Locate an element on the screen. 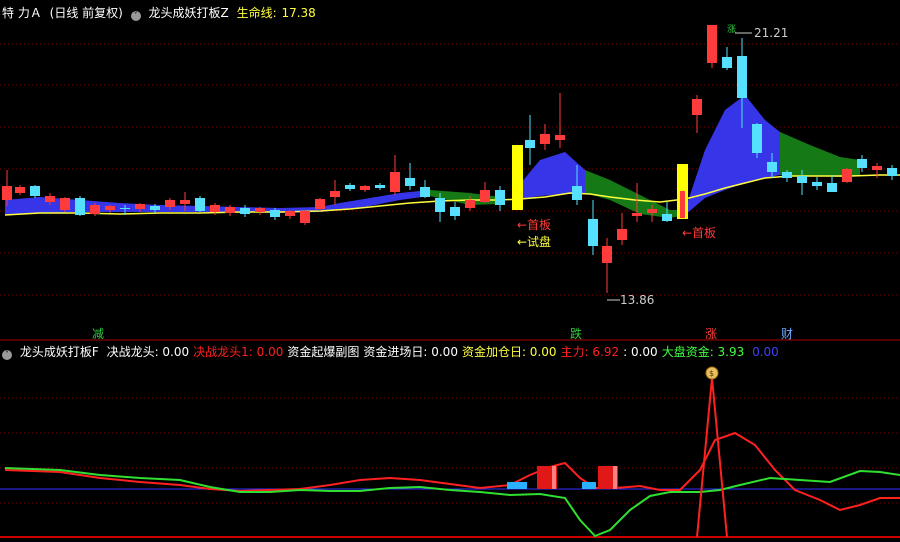 This screenshot has height=542, width=900. period-label: (日线 前复权) is located at coordinates (86, 13).